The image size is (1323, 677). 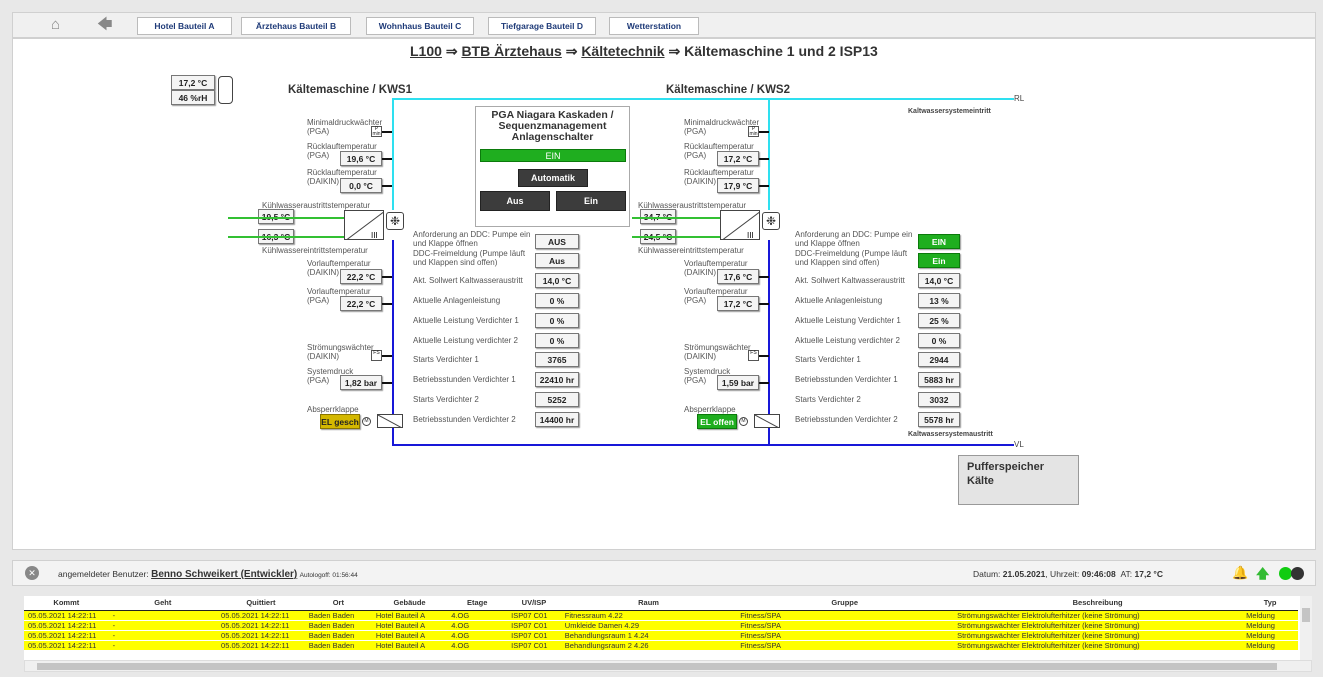 I want to click on kws1-sw-label: Strömungswächter (DAIKIN), so click(x=340, y=352).